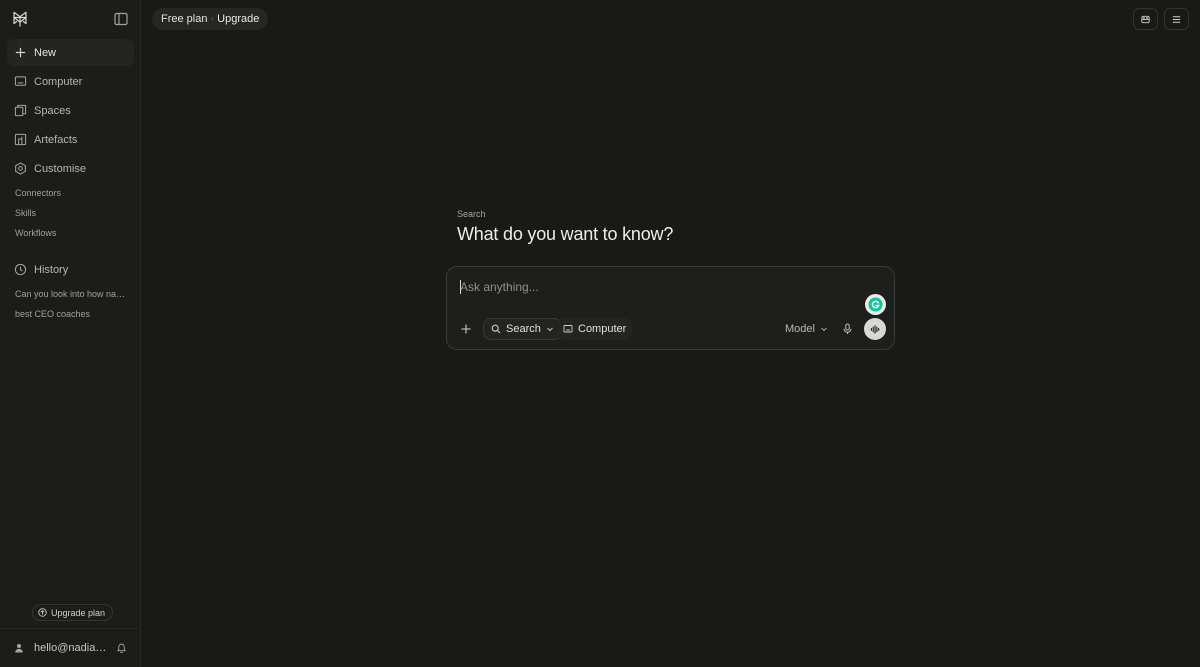 The width and height of the screenshot is (1200, 667). What do you see at coordinates (121, 19) in the screenshot?
I see `collapse-sidebar-icon` at bounding box center [121, 19].